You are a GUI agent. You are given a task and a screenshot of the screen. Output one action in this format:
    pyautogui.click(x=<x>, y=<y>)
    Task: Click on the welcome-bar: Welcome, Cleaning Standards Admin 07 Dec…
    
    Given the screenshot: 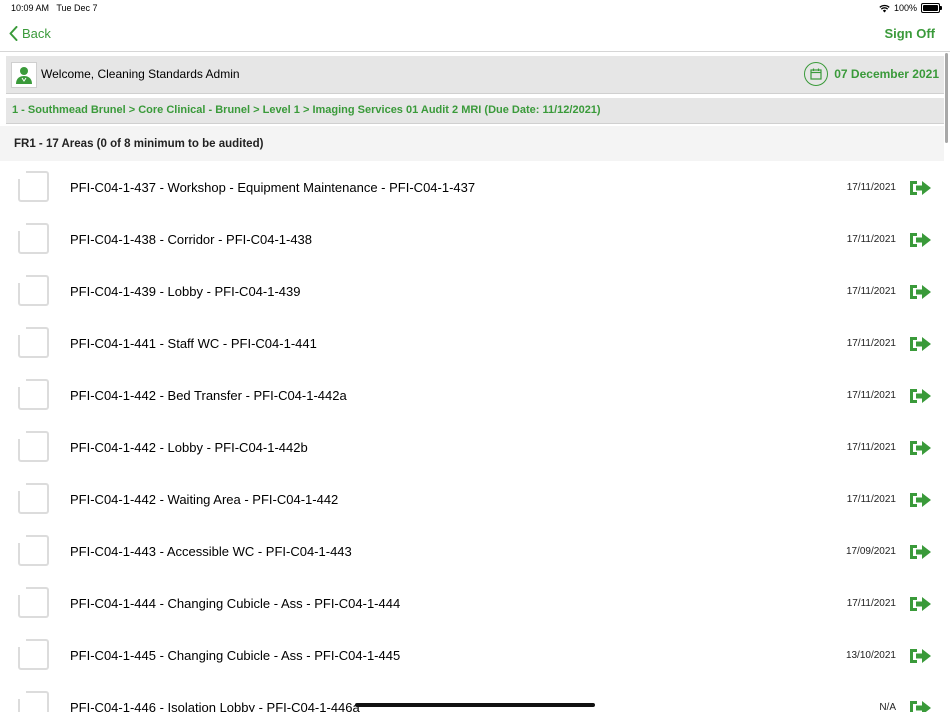 What is the action you would take?
    pyautogui.click(x=475, y=75)
    